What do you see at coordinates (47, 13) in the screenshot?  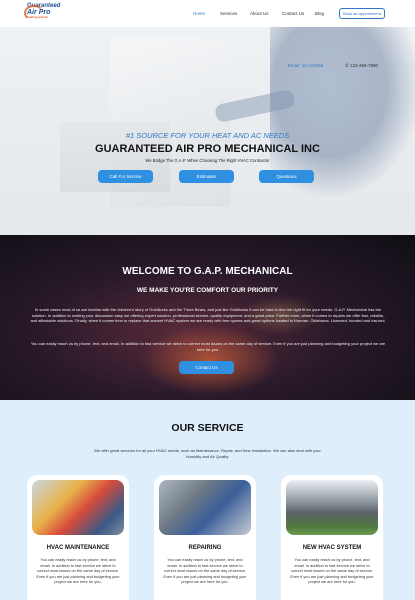 I see `site-logo: Guaranteed Air Pro heating and air` at bounding box center [47, 13].